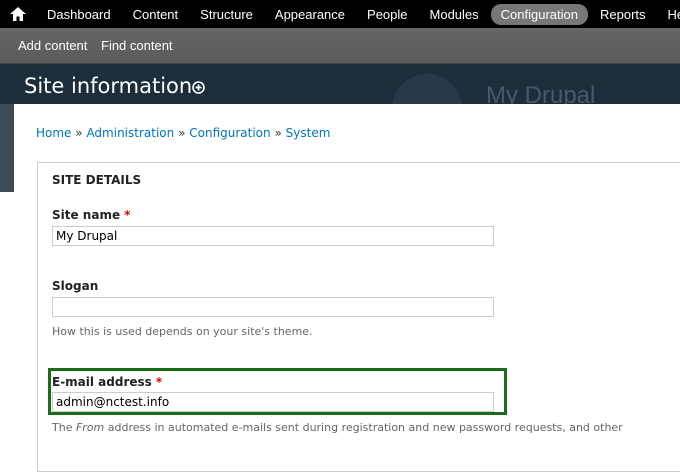 The height and width of the screenshot is (475, 680). Describe the element at coordinates (127, 215) in the screenshot. I see `required-marker: *` at that location.